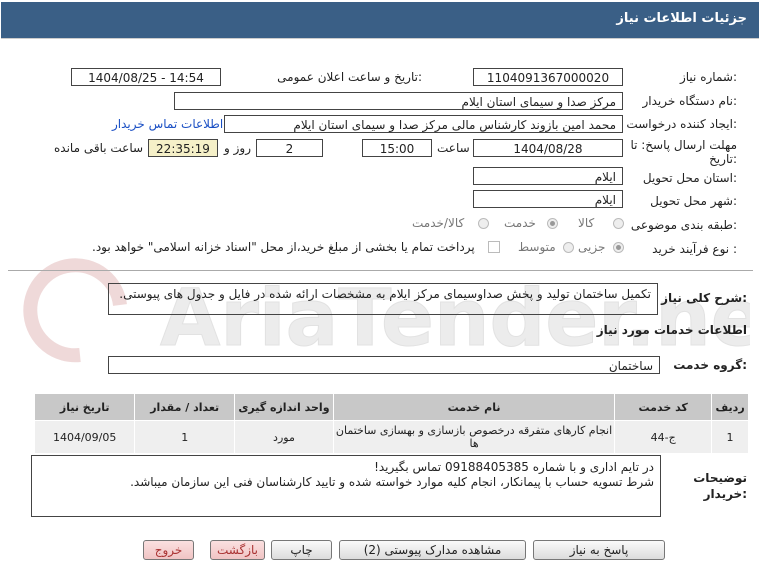 The image size is (761, 574). I want to click on treasury-payment-checkbox, so click(494, 247).